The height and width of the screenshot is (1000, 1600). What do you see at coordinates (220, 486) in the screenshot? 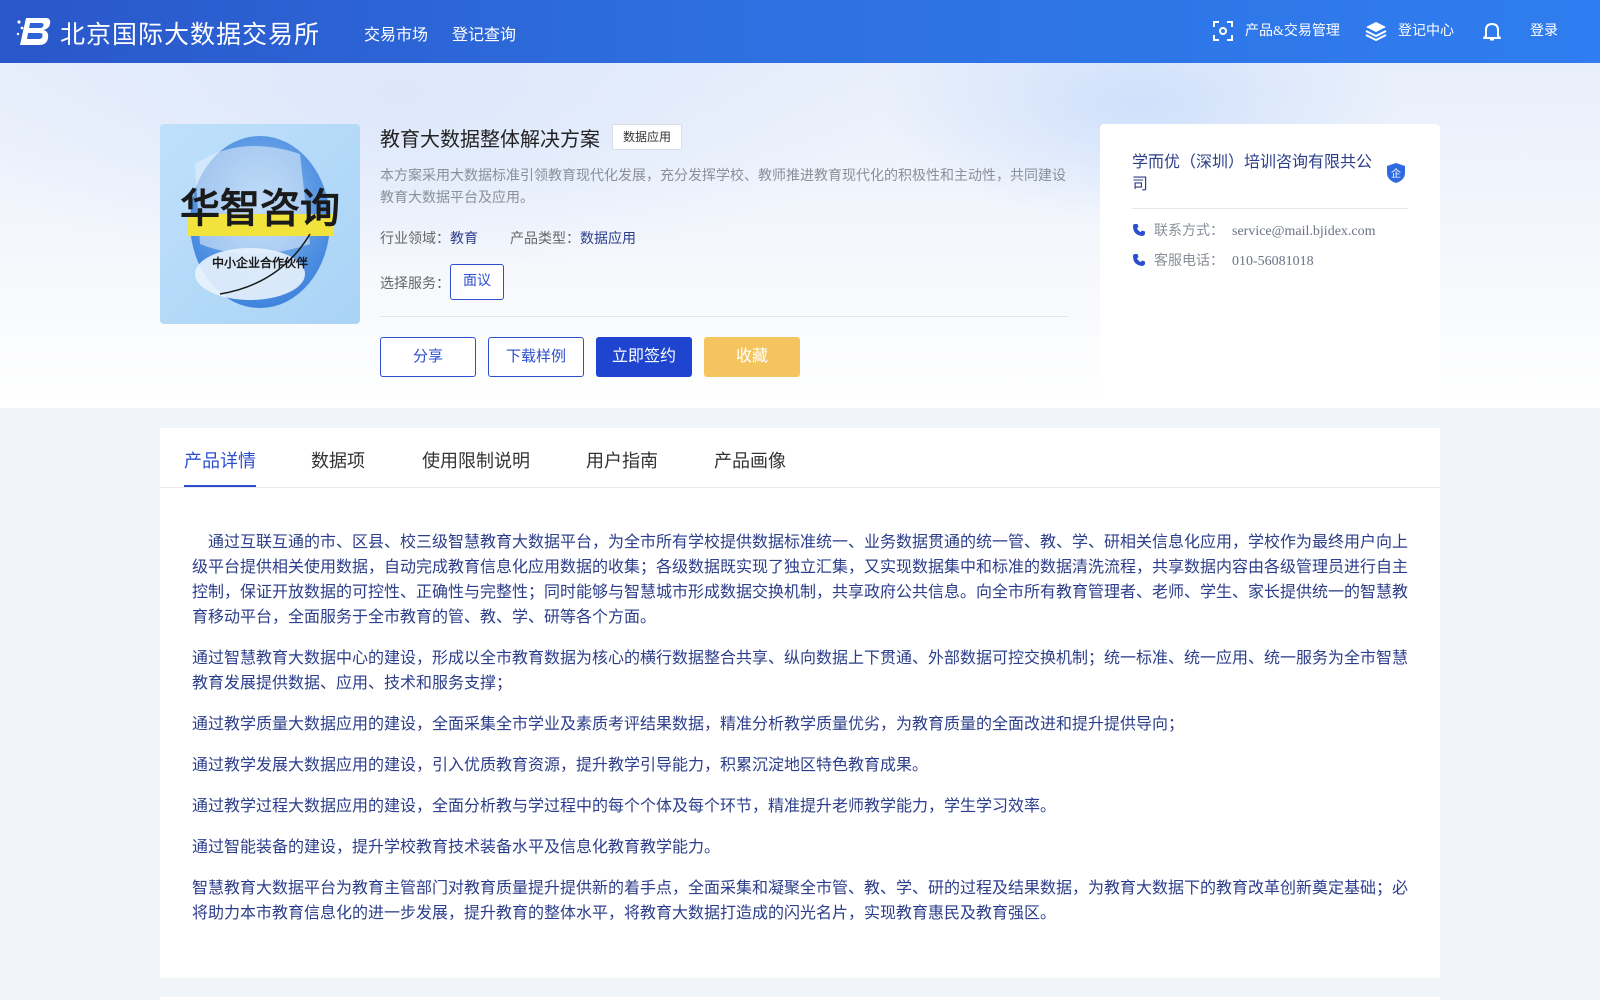
I see `active-tab-indicator` at bounding box center [220, 486].